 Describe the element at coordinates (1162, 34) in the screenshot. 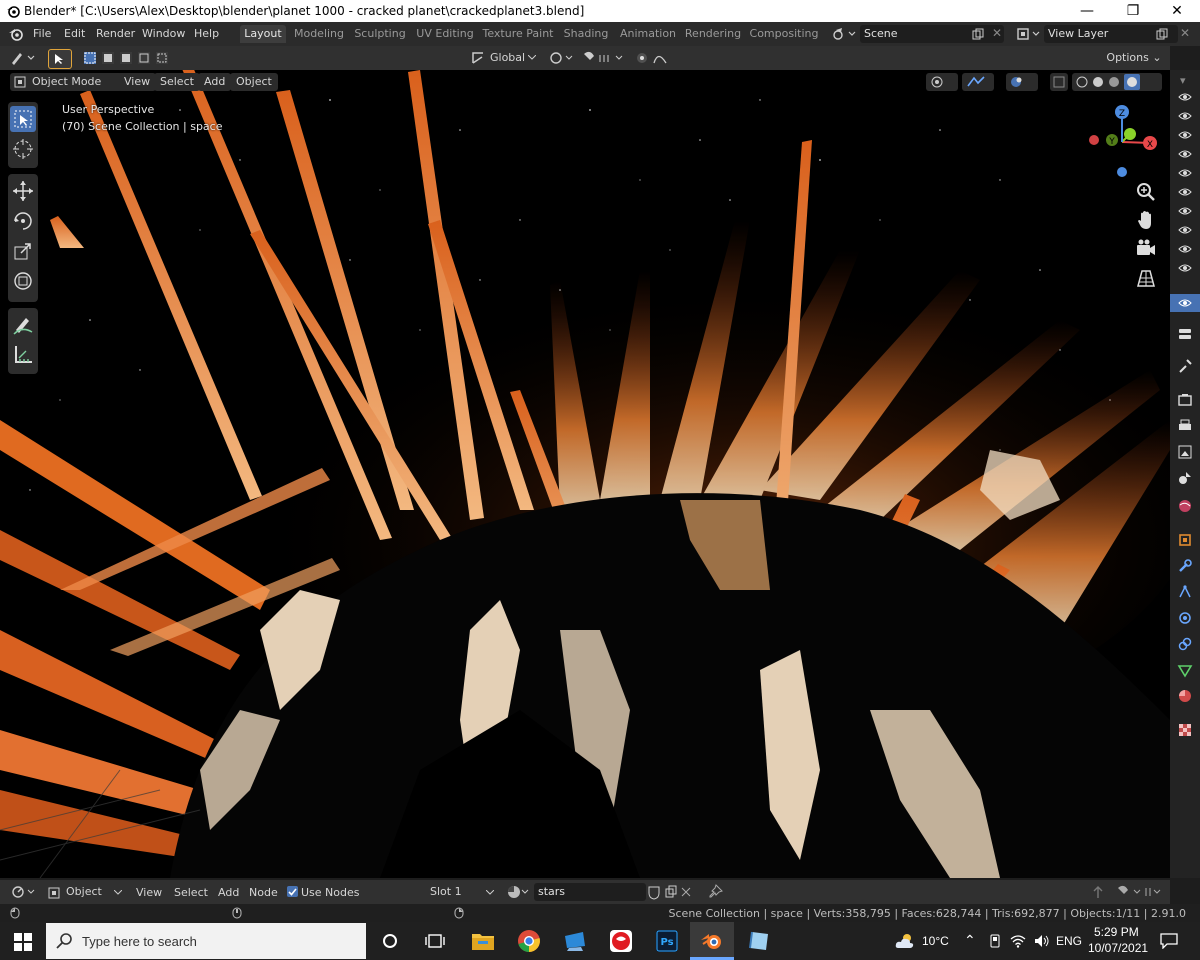

I see `copy-view-layer-icon` at that location.